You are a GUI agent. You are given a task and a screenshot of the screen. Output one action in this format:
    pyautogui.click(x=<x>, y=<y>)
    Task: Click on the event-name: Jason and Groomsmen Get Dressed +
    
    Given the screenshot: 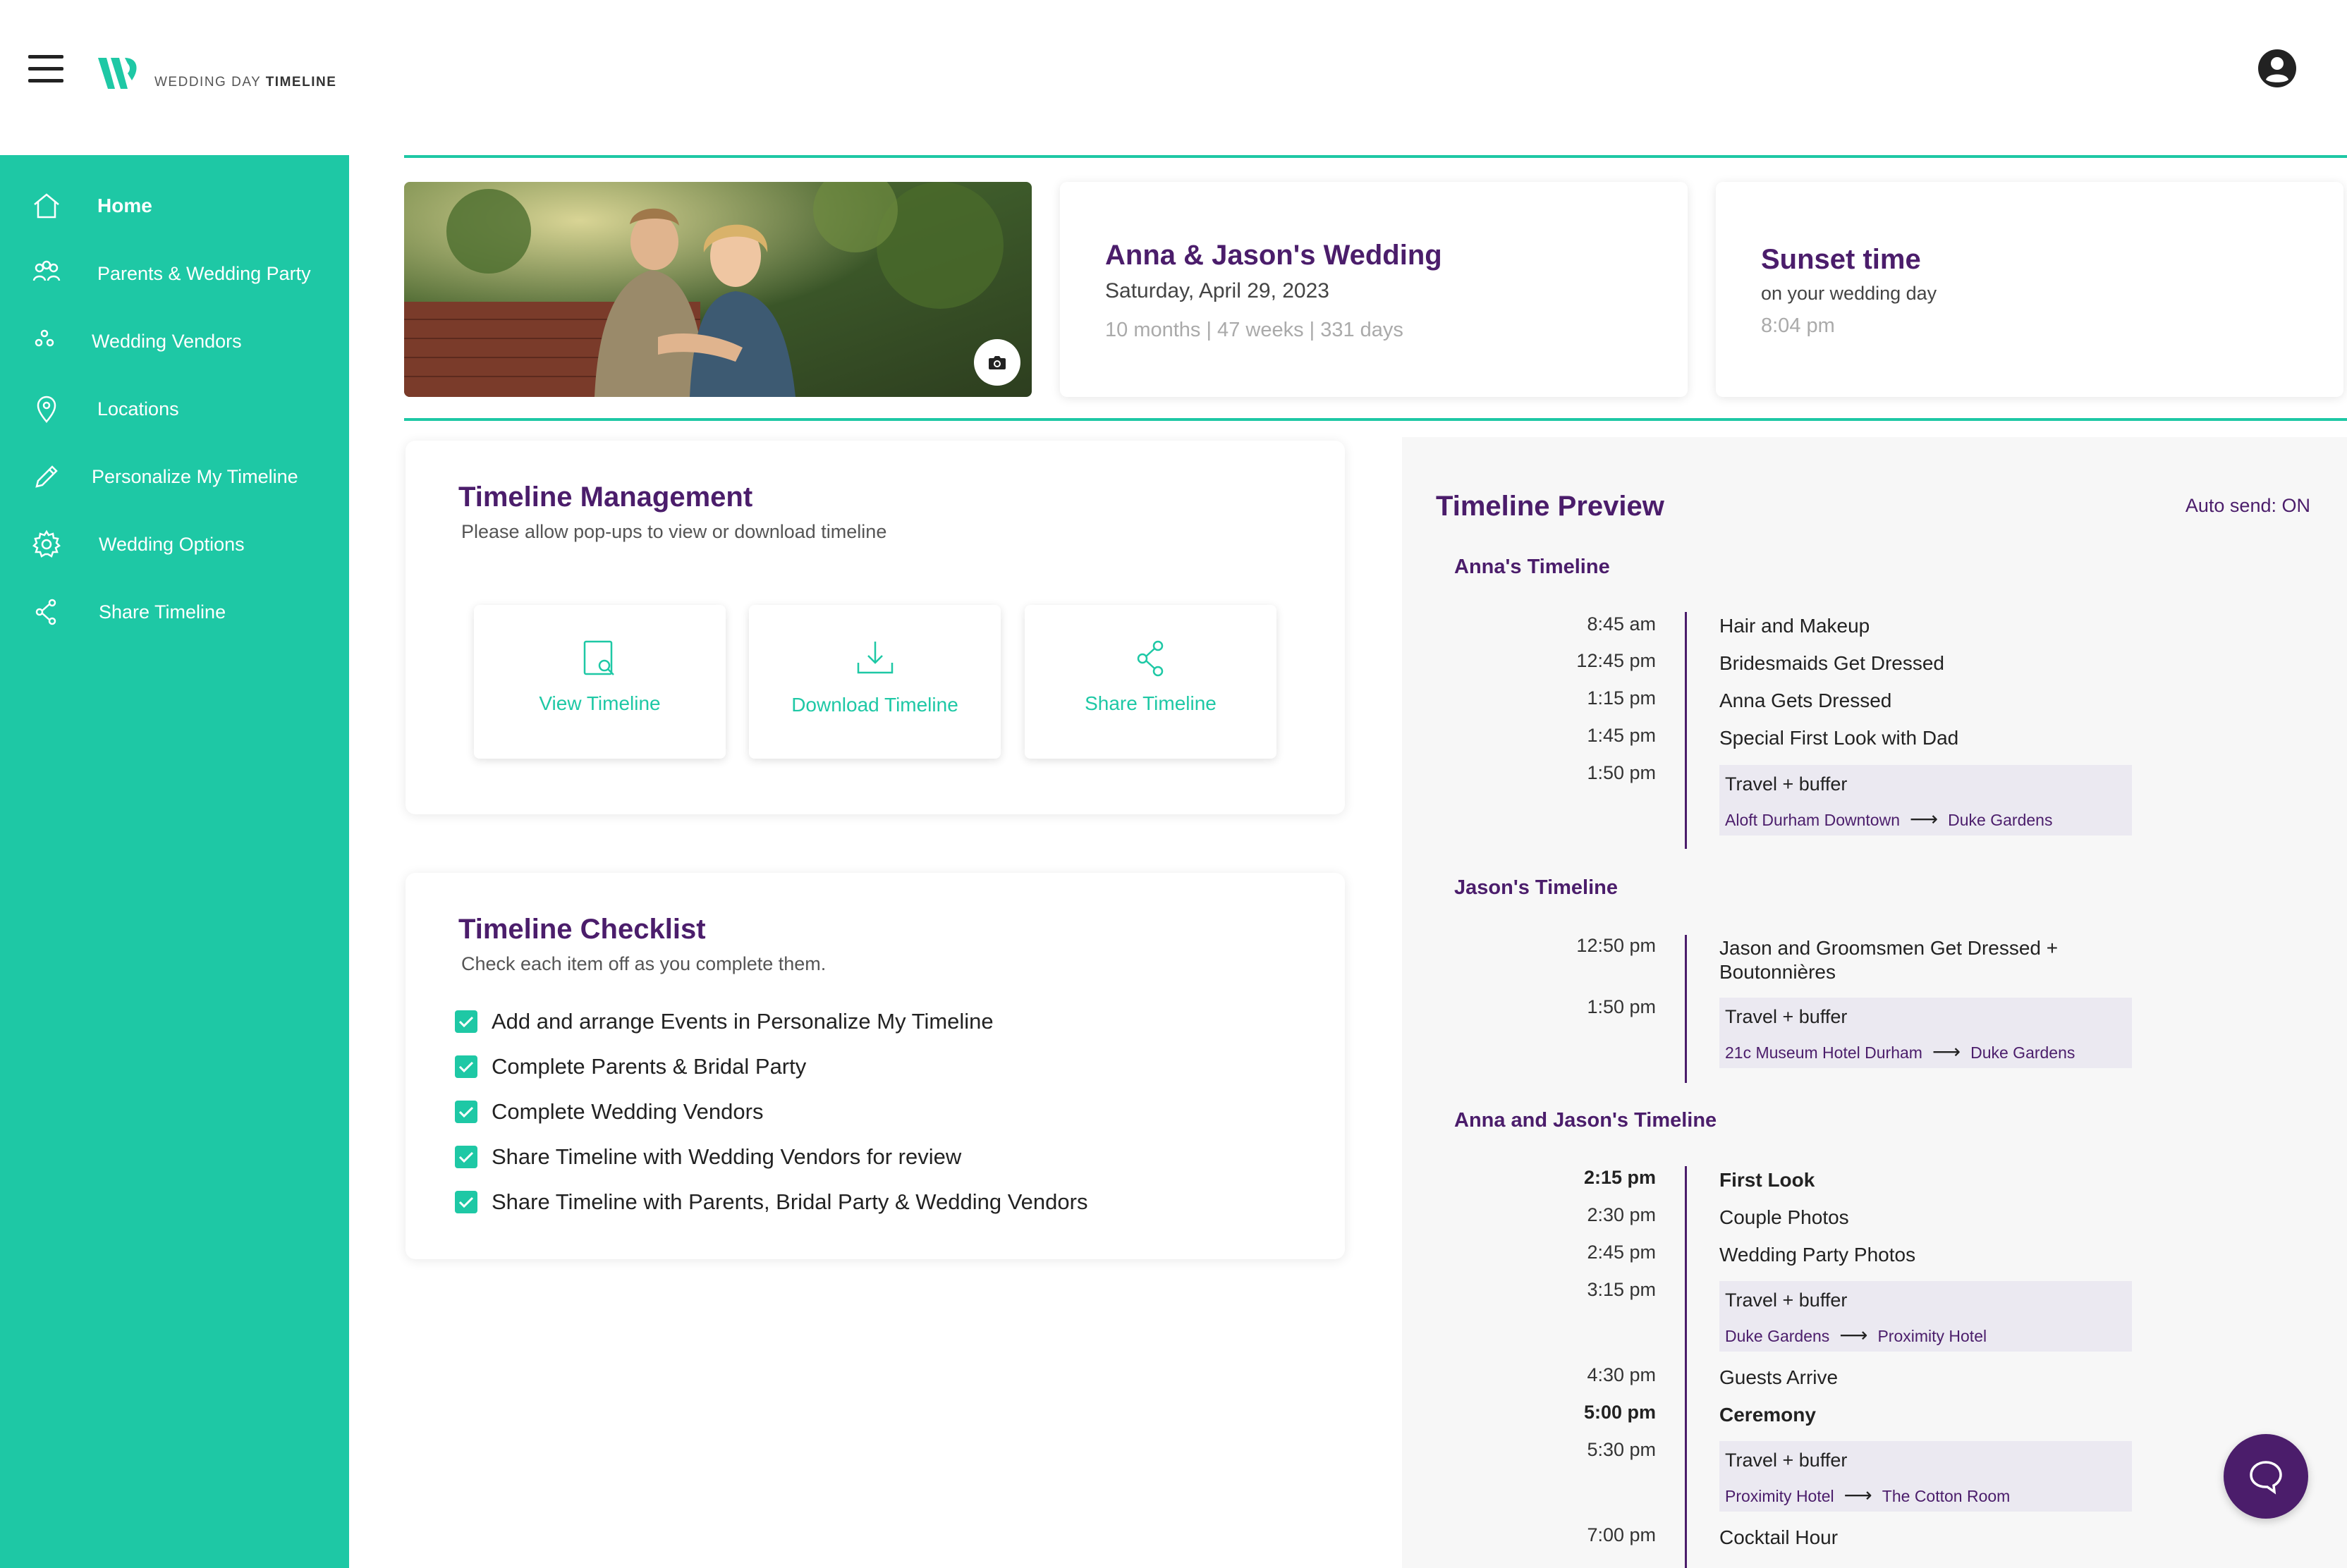 What is the action you would take?
    pyautogui.click(x=1889, y=948)
    